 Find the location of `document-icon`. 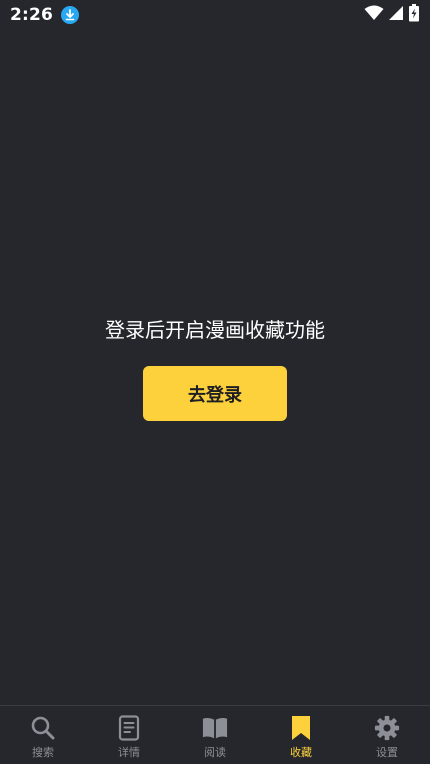

document-icon is located at coordinates (129, 728).